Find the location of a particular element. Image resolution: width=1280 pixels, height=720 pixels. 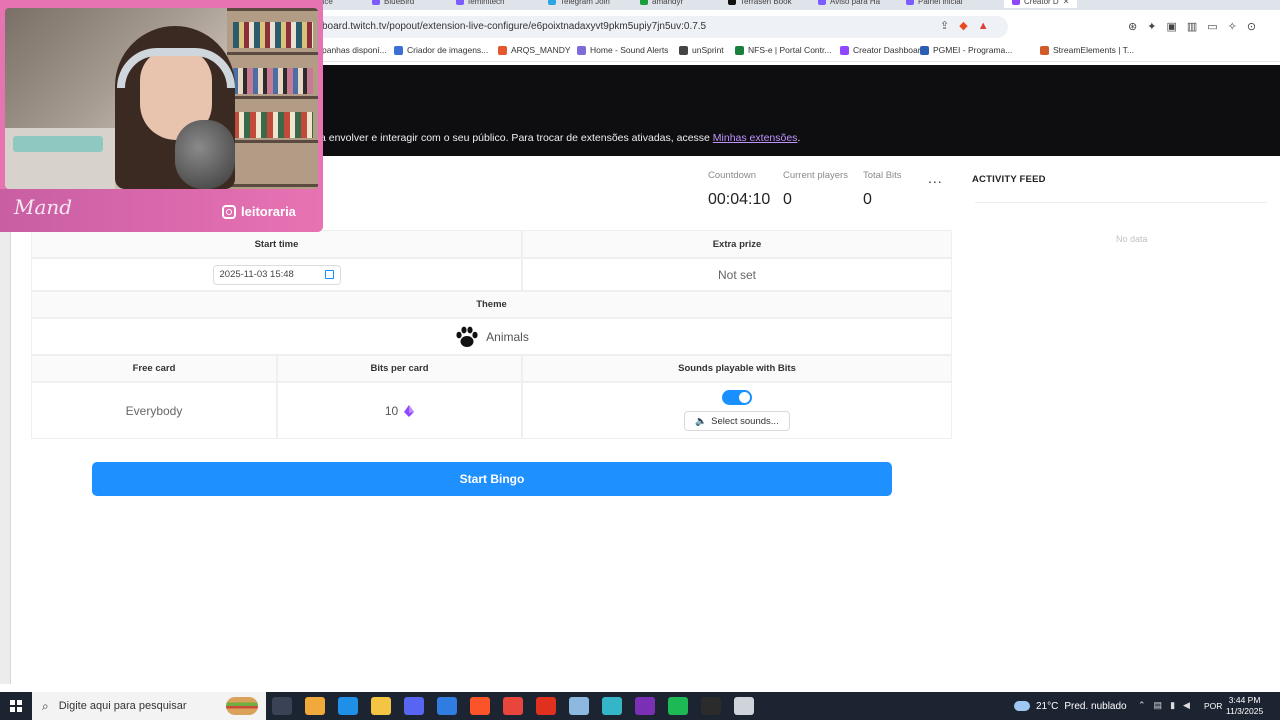

browser-tab: BlueBird is located at coordinates (393, 4).